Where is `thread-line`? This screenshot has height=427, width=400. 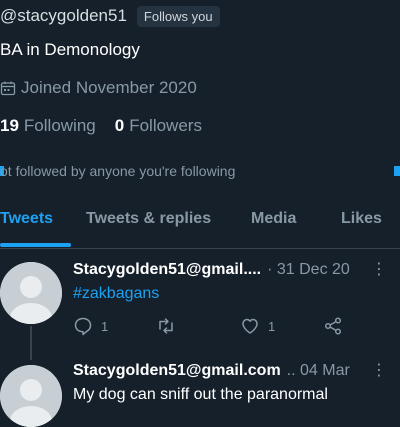
thread-line is located at coordinates (31, 343).